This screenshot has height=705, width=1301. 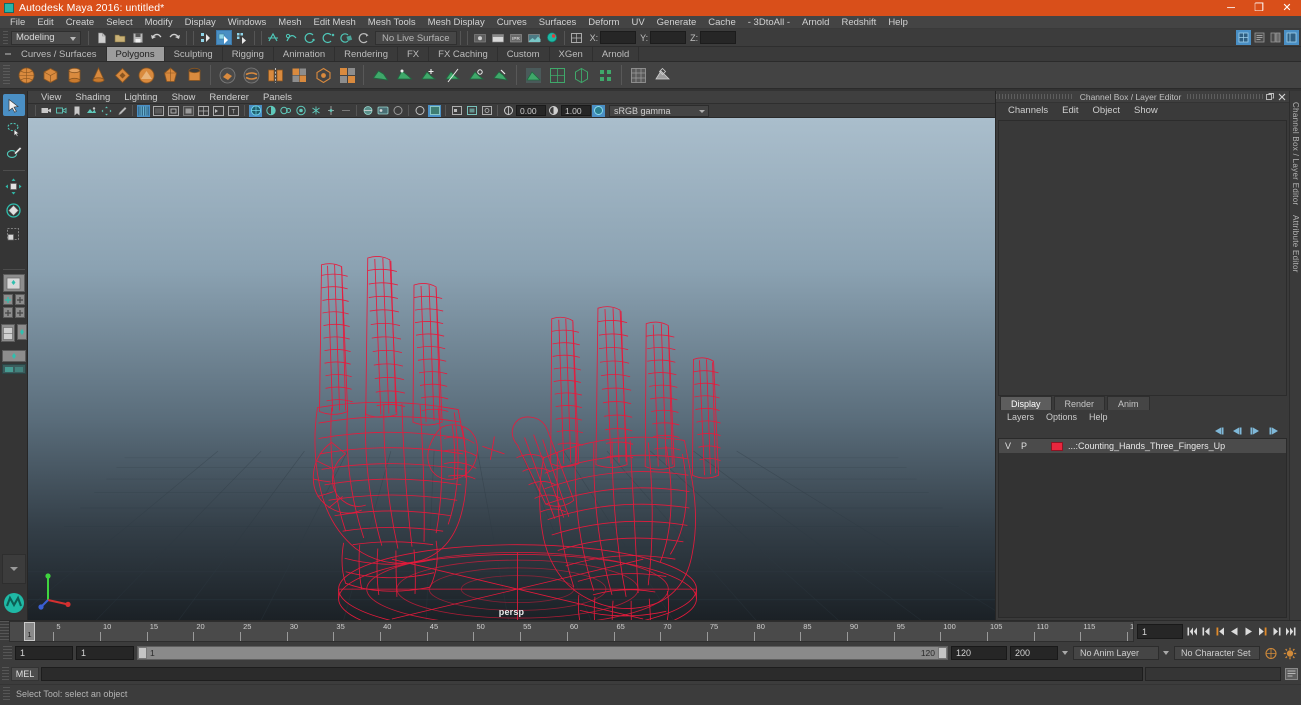 What do you see at coordinates (76, 111) in the screenshot?
I see `bookmarks-icon` at bounding box center [76, 111].